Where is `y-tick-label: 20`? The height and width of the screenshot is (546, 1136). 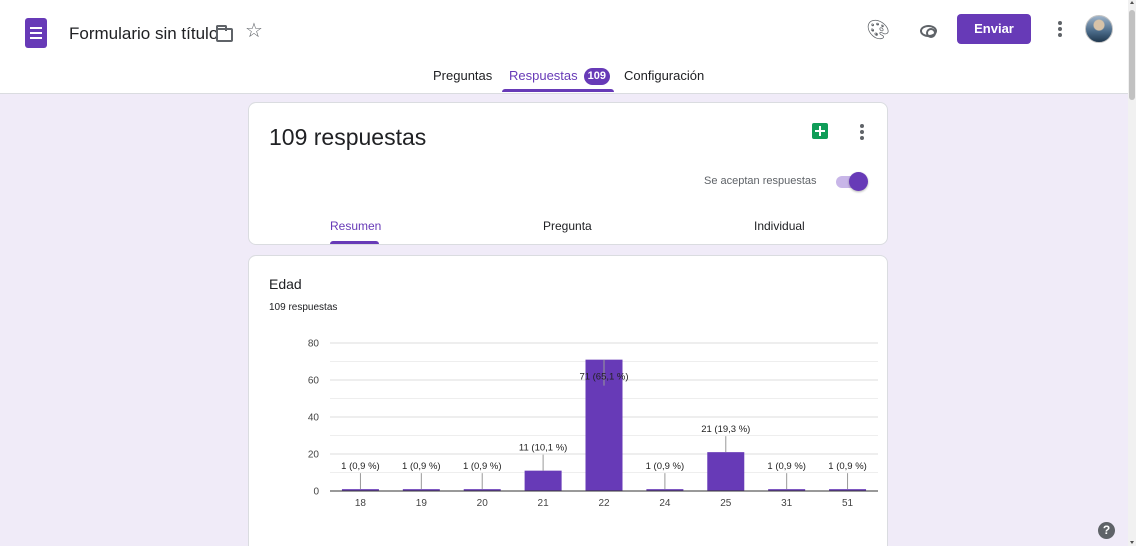
y-tick-label: 20 is located at coordinates (314, 455).